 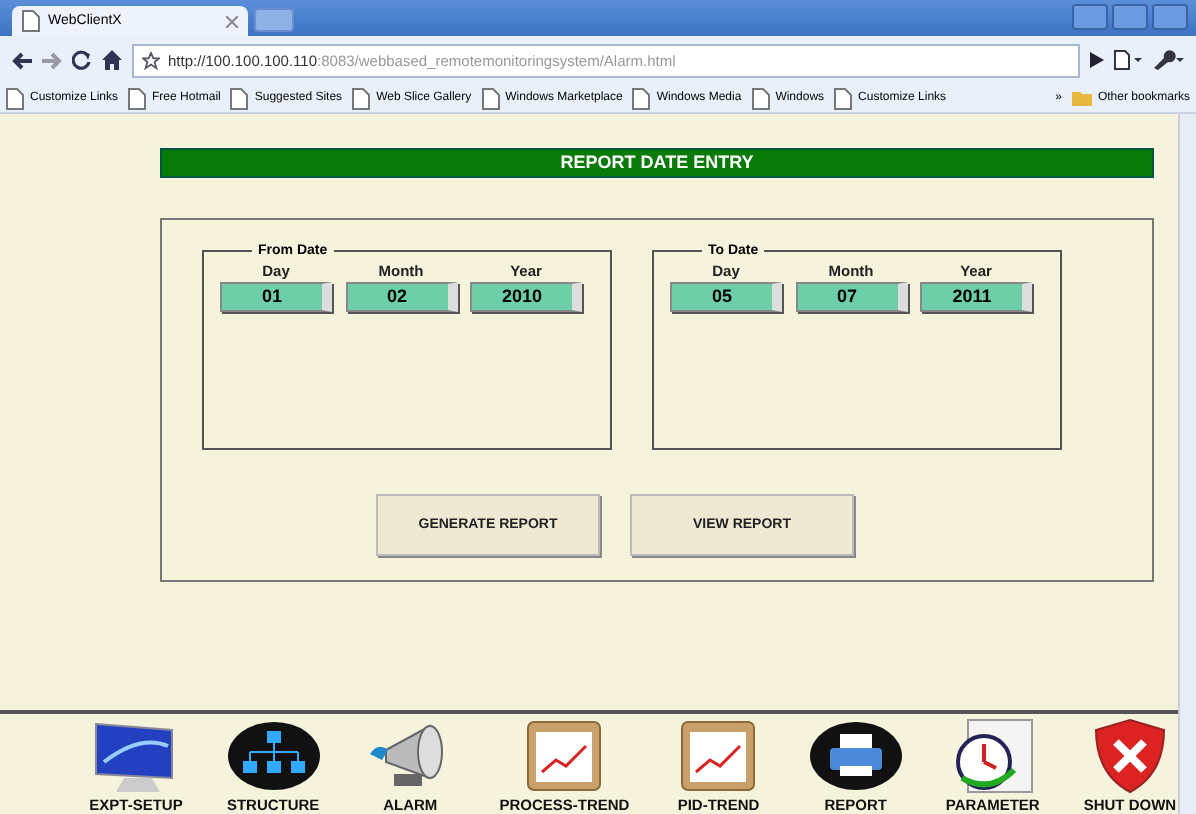 I want to click on page-menu-icon, so click(x=1128, y=60).